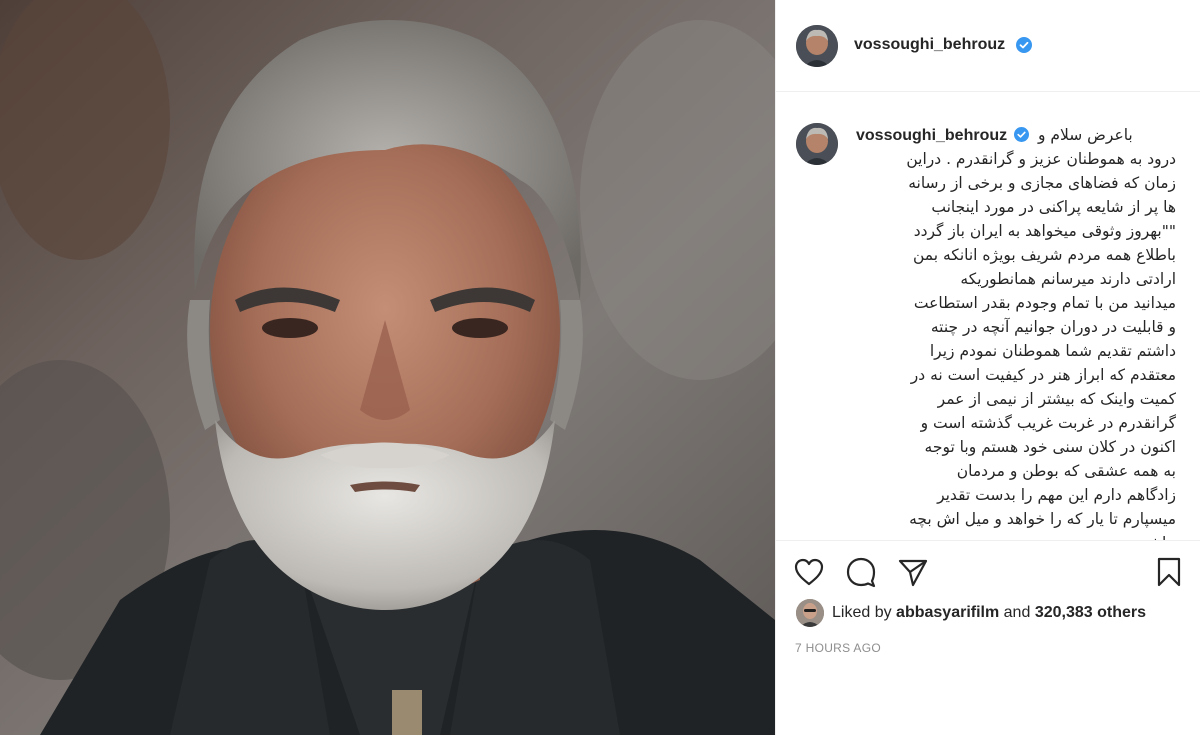 The width and height of the screenshot is (1200, 735). I want to click on likes-others-count: 320,383 others, so click(1090, 612).